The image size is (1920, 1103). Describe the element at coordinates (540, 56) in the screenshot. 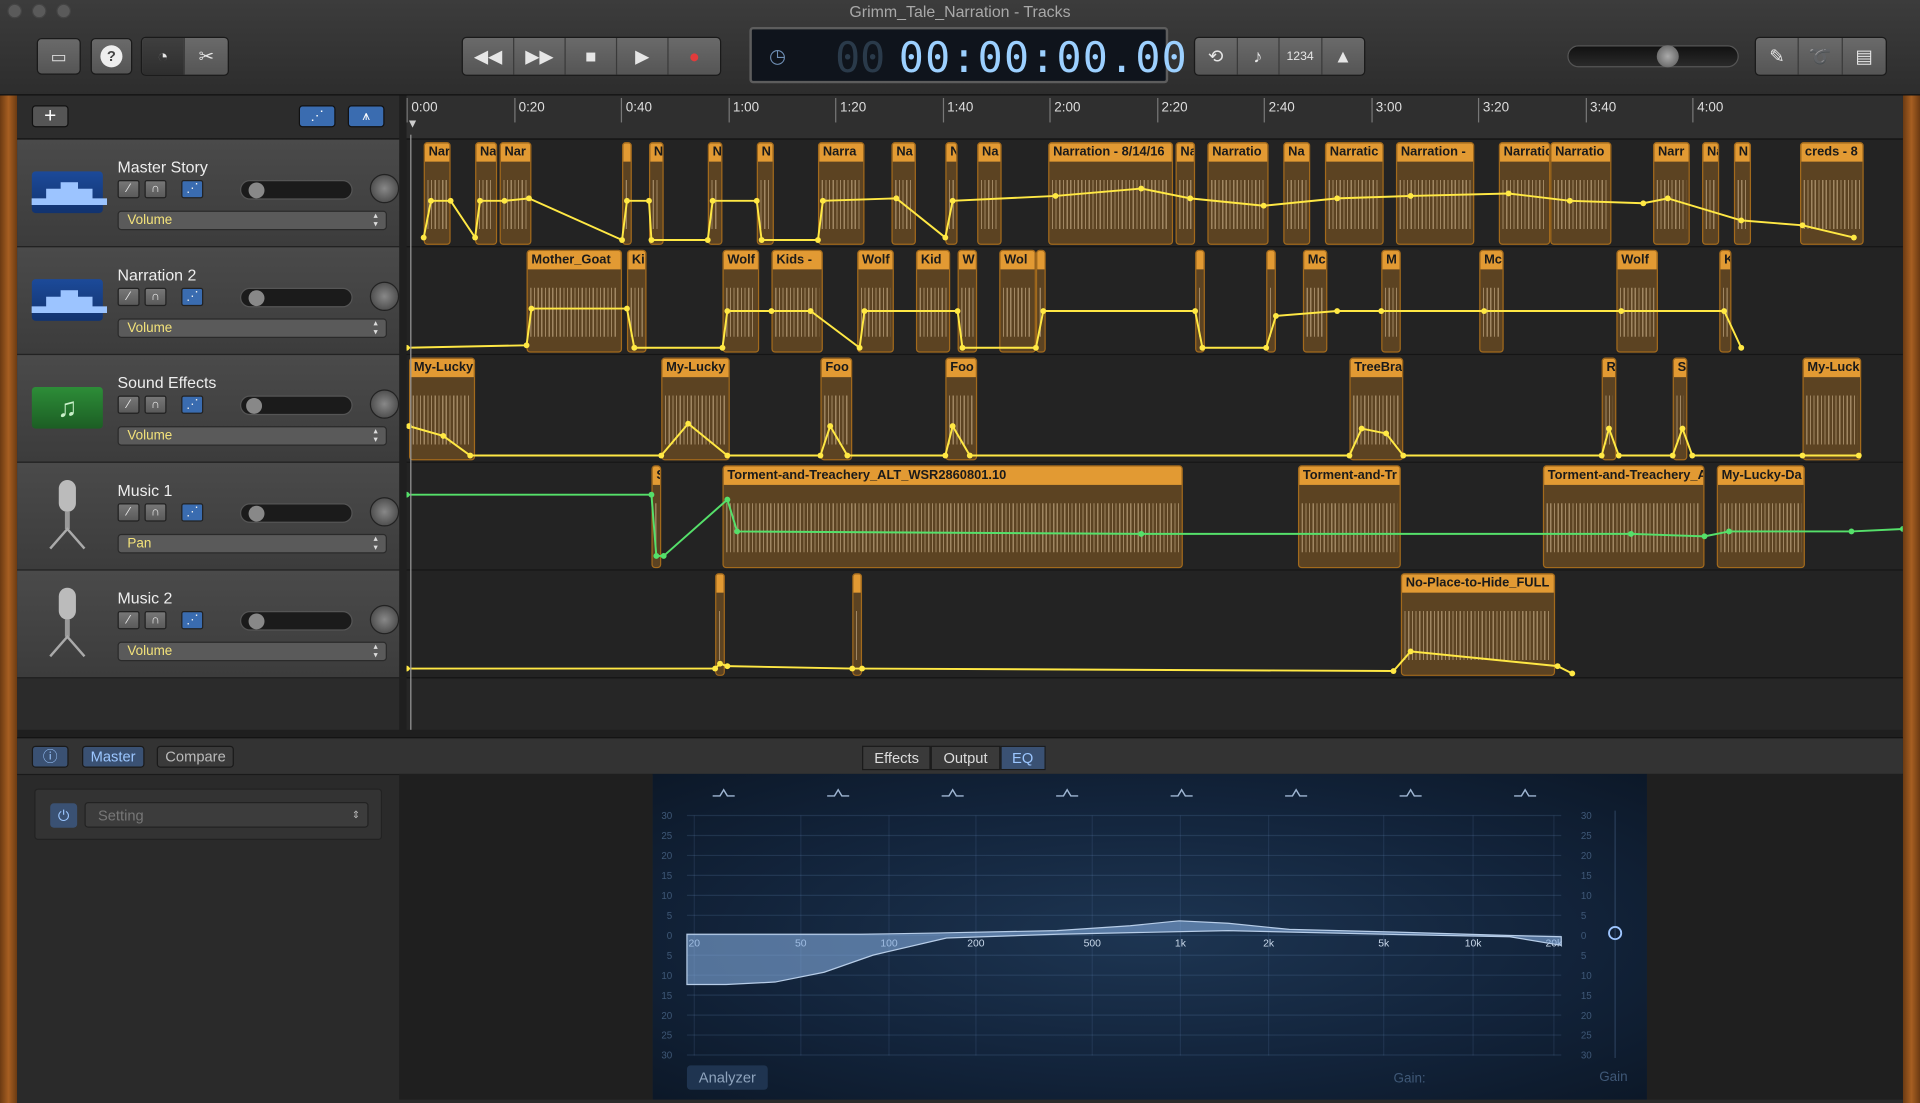

I see `fast-forward-button: ▶▶` at that location.